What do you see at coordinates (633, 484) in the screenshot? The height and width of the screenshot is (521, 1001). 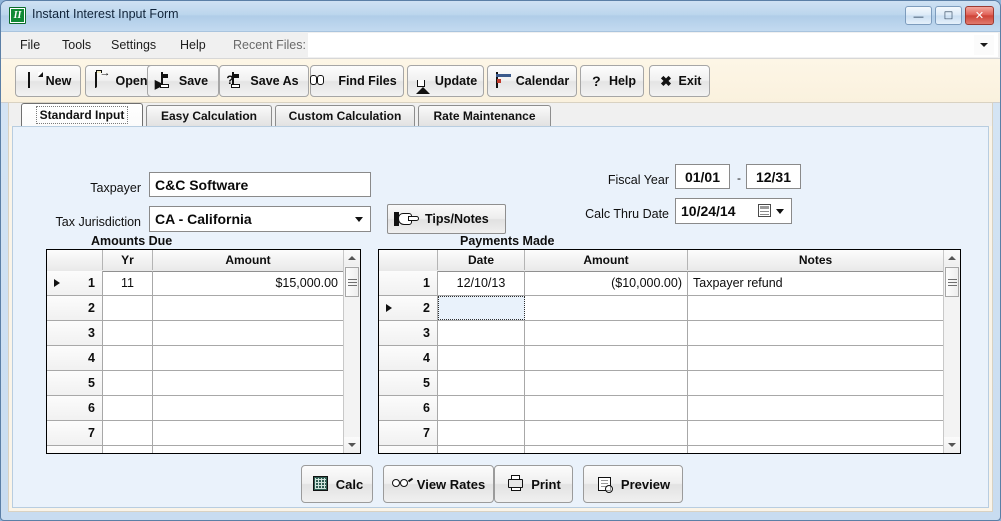 I see `preview-button: Preview` at bounding box center [633, 484].